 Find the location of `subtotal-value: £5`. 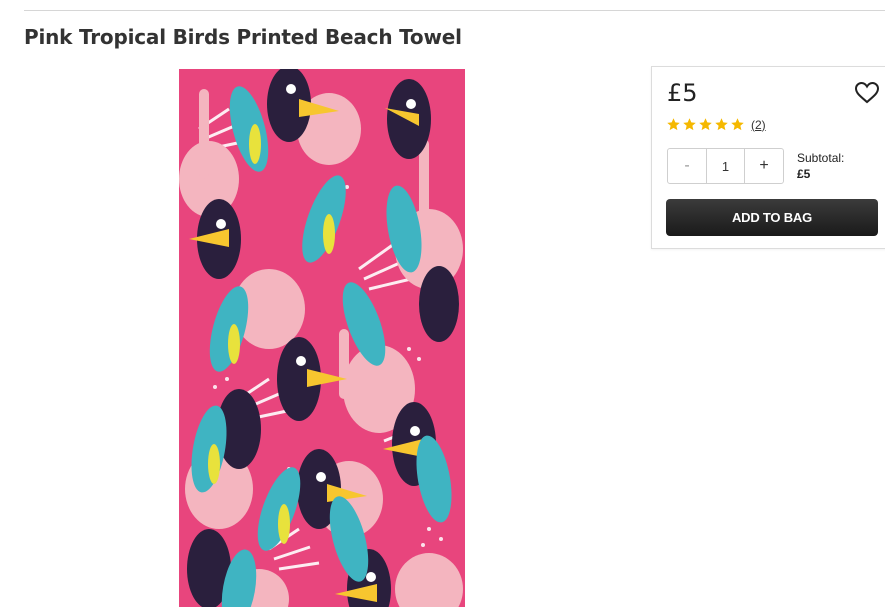

subtotal-value: £5 is located at coordinates (804, 174).